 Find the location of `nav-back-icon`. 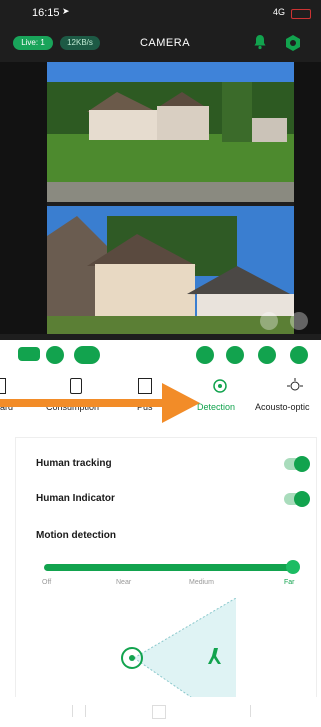

nav-back-icon is located at coordinates (256, 711).